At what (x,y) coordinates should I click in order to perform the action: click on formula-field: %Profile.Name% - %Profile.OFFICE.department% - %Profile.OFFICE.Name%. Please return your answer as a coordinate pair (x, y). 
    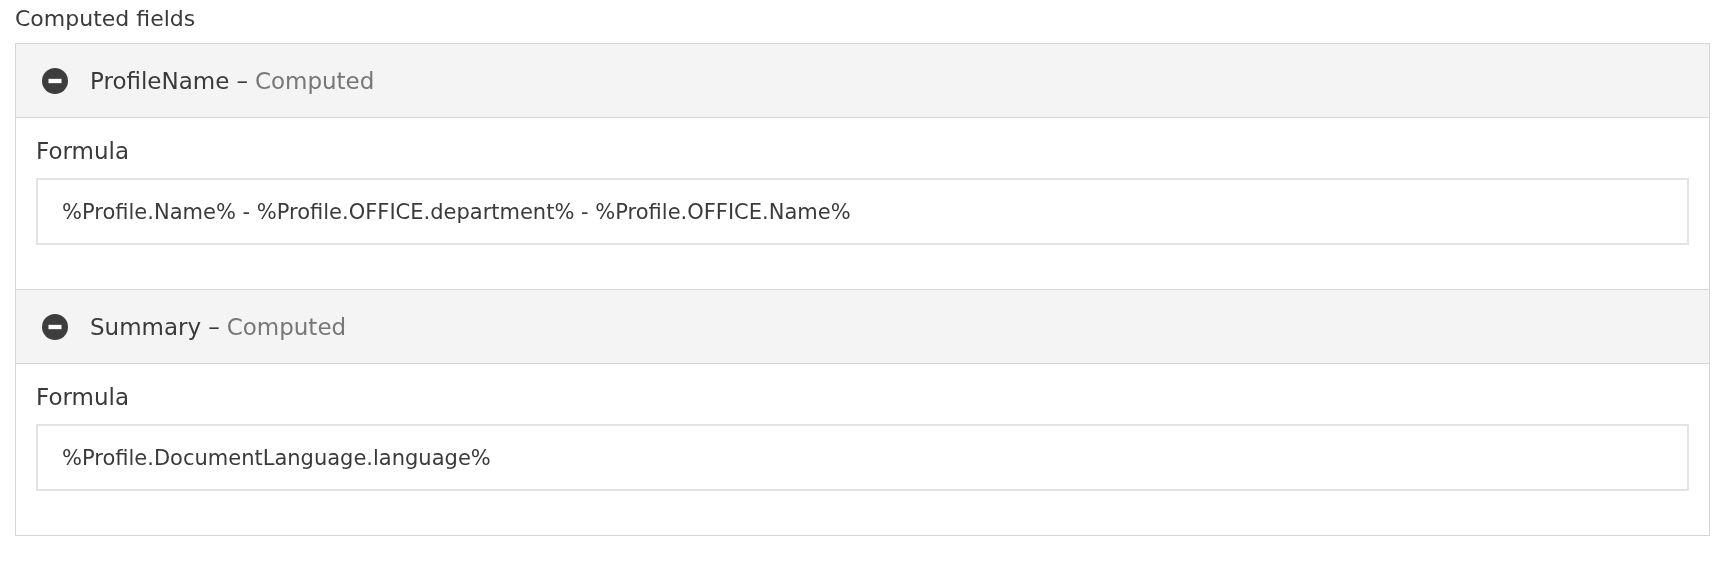
    Looking at the image, I should click on (862, 211).